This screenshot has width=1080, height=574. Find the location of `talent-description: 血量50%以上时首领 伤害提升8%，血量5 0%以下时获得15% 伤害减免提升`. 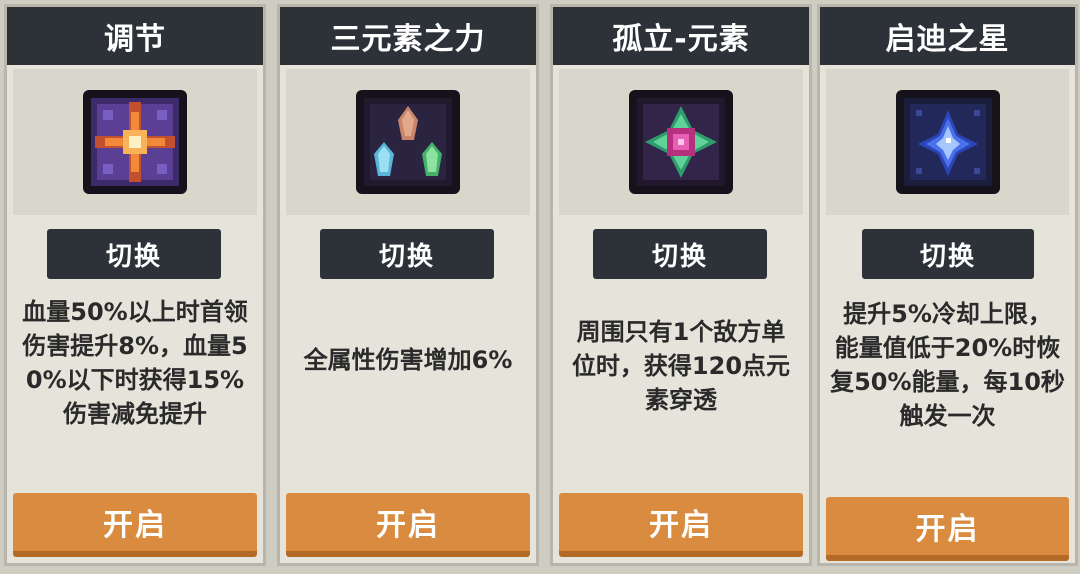

talent-description: 血量50%以上时首领 伤害提升8%，血量5 0%以下时获得15% 伤害减免提升 is located at coordinates (135, 363).